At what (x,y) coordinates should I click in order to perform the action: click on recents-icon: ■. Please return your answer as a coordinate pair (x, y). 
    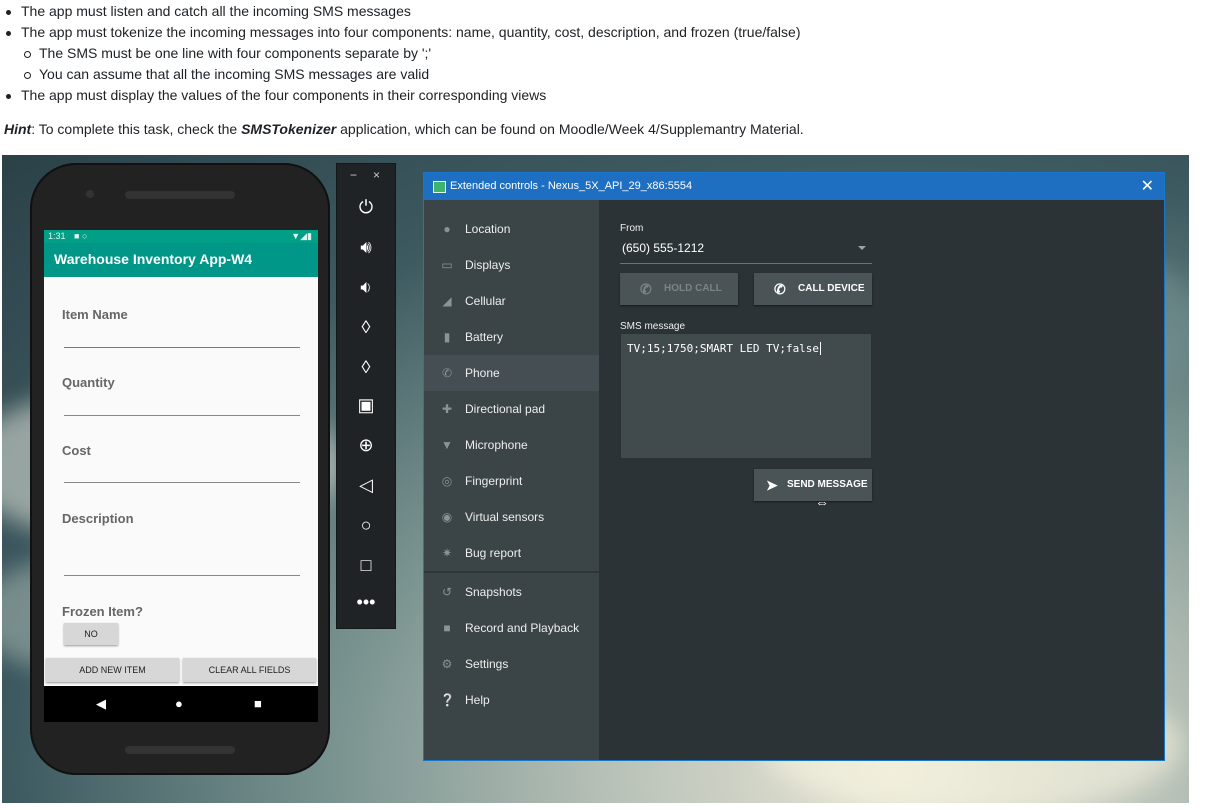
    Looking at the image, I should click on (258, 703).